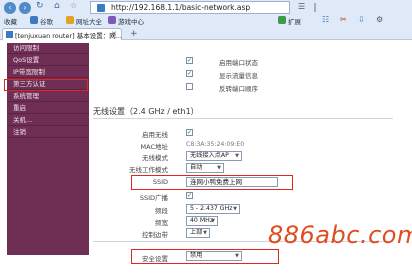 This screenshot has height=280, width=412. Describe the element at coordinates (153, 198) in the screenshot. I see `ssid-broadcast-label: SSID广播` at that location.